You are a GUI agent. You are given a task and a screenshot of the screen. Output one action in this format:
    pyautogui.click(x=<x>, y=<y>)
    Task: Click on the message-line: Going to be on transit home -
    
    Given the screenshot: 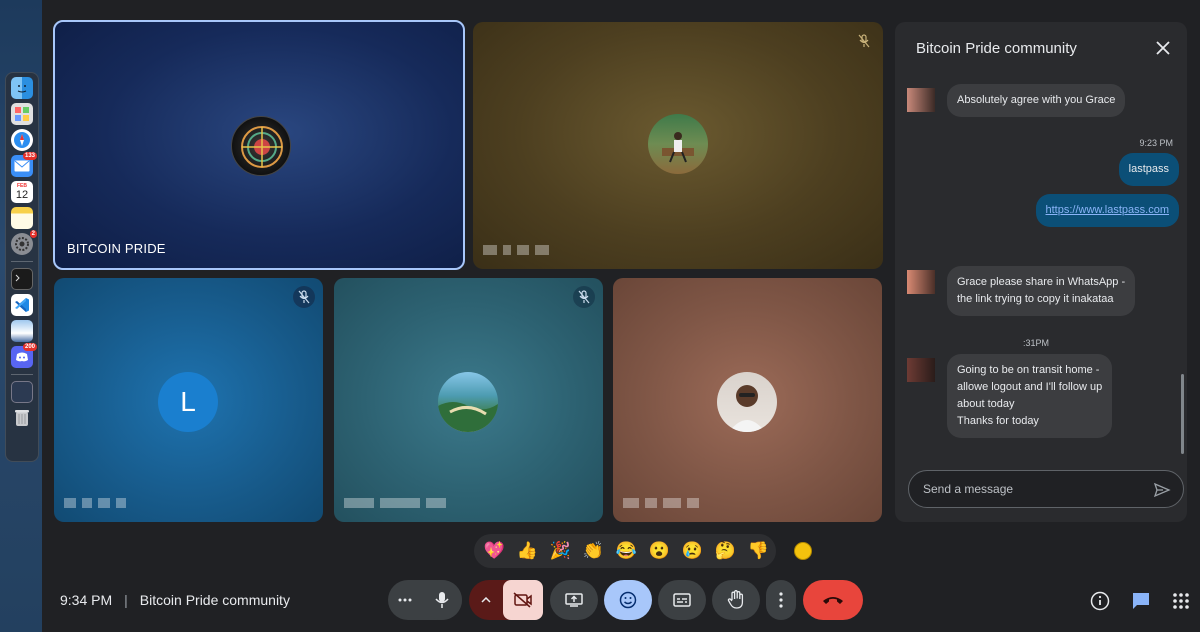 What is the action you would take?
    pyautogui.click(x=1028, y=370)
    